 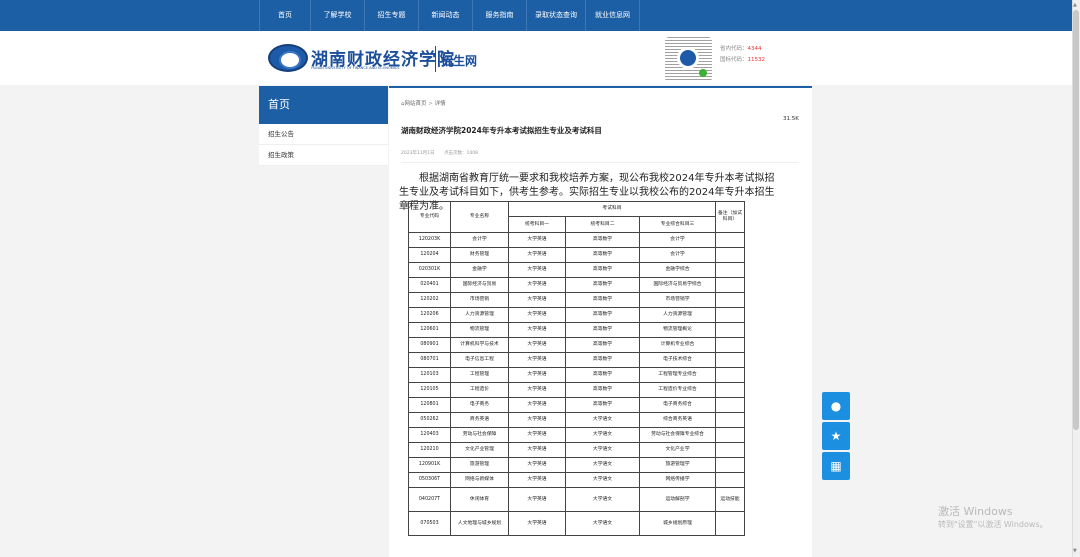 What do you see at coordinates (612, 209) in the screenshot?
I see `header-subjects: 考试科目` at bounding box center [612, 209].